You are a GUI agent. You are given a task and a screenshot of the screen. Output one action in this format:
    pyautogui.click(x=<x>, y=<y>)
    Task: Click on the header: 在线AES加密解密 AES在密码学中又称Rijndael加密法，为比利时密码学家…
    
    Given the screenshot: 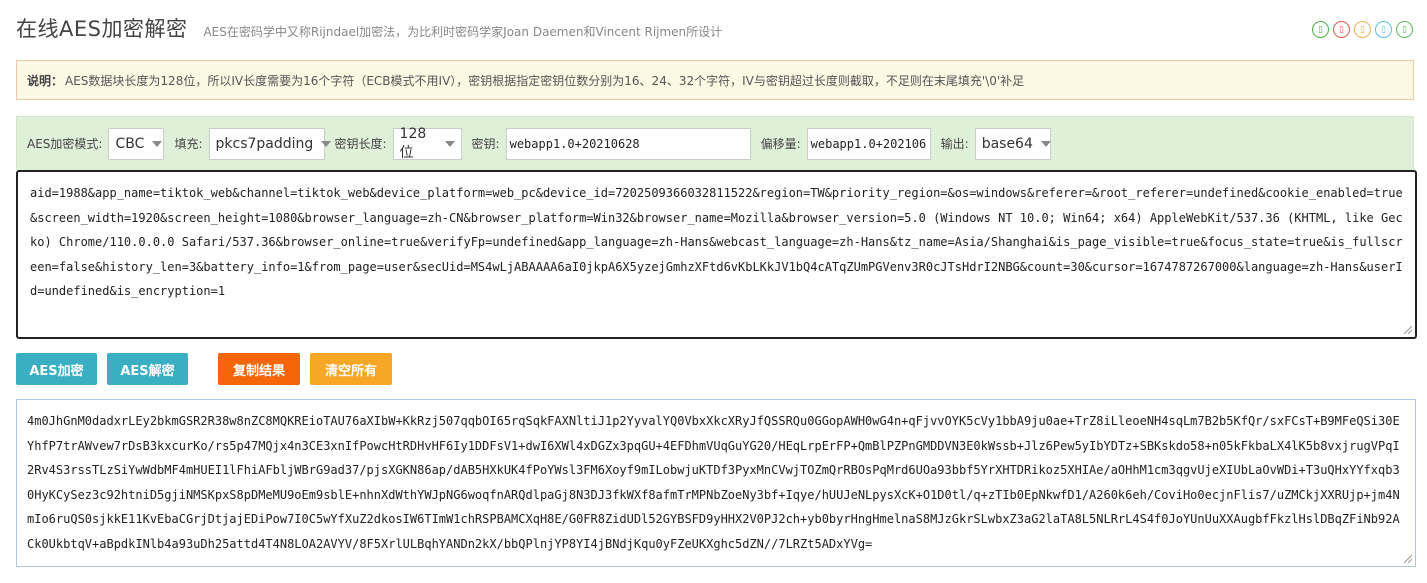 What is the action you would take?
    pyautogui.click(x=369, y=28)
    